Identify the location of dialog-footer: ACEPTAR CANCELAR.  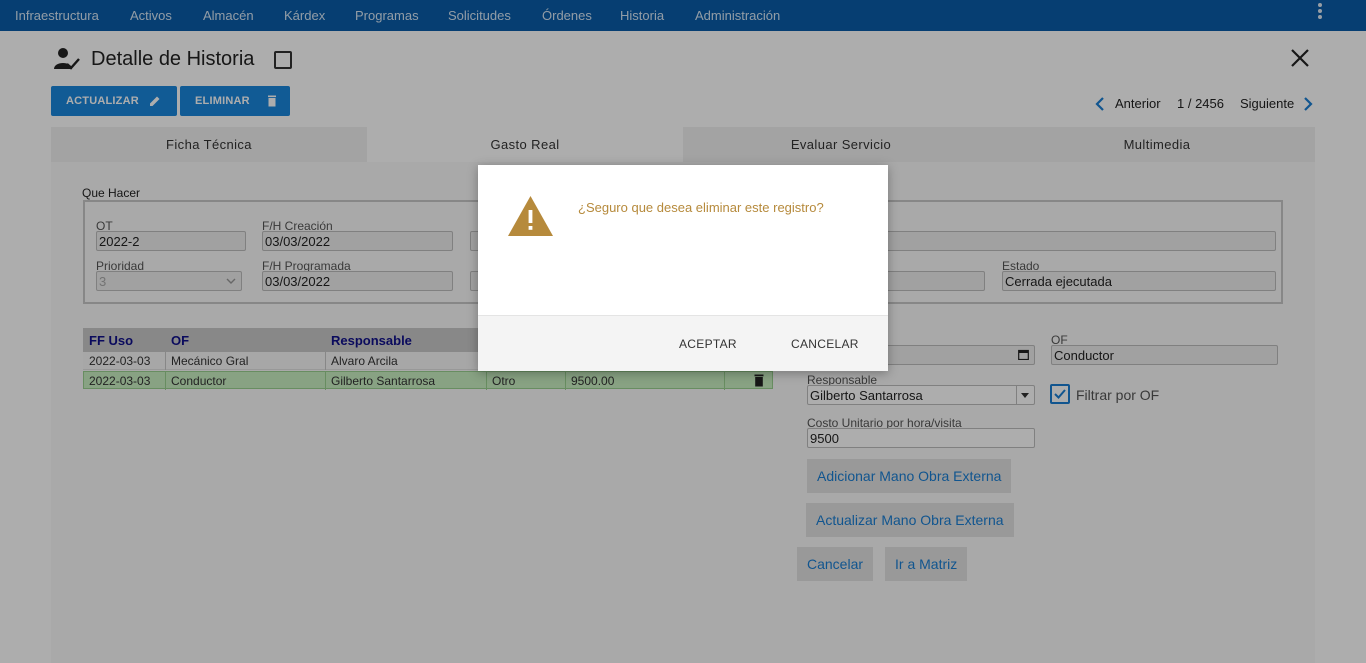
(683, 343).